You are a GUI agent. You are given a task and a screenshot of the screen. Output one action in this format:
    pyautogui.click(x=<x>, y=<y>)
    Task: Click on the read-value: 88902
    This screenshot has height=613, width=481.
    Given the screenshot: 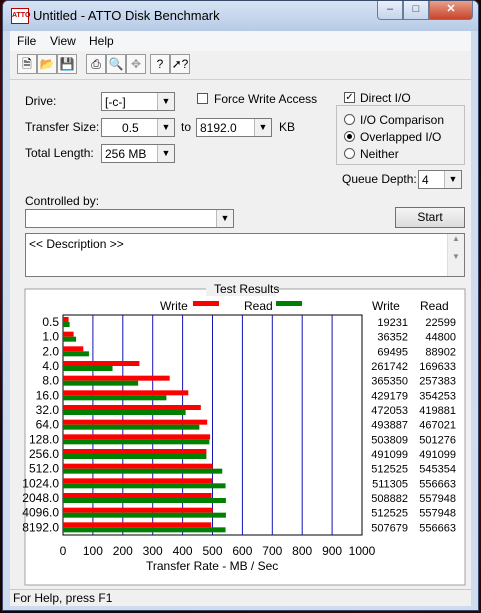 What is the action you would take?
    pyautogui.click(x=440, y=352)
    